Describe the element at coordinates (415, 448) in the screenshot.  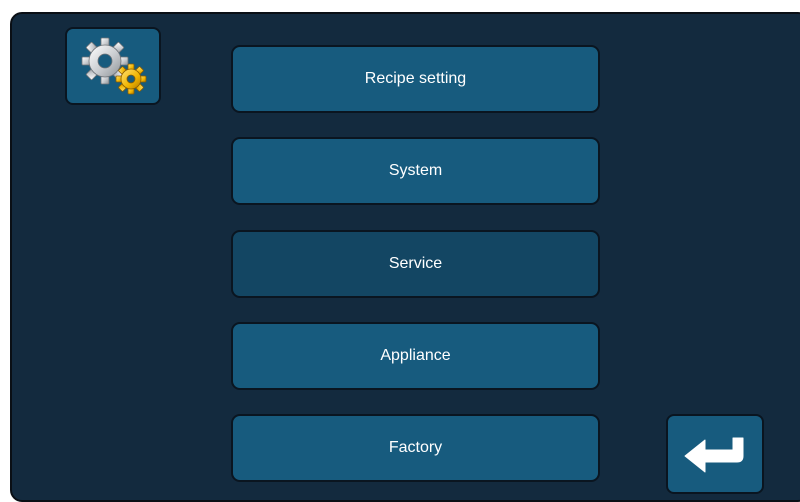
I see `factory-button: Factory` at that location.